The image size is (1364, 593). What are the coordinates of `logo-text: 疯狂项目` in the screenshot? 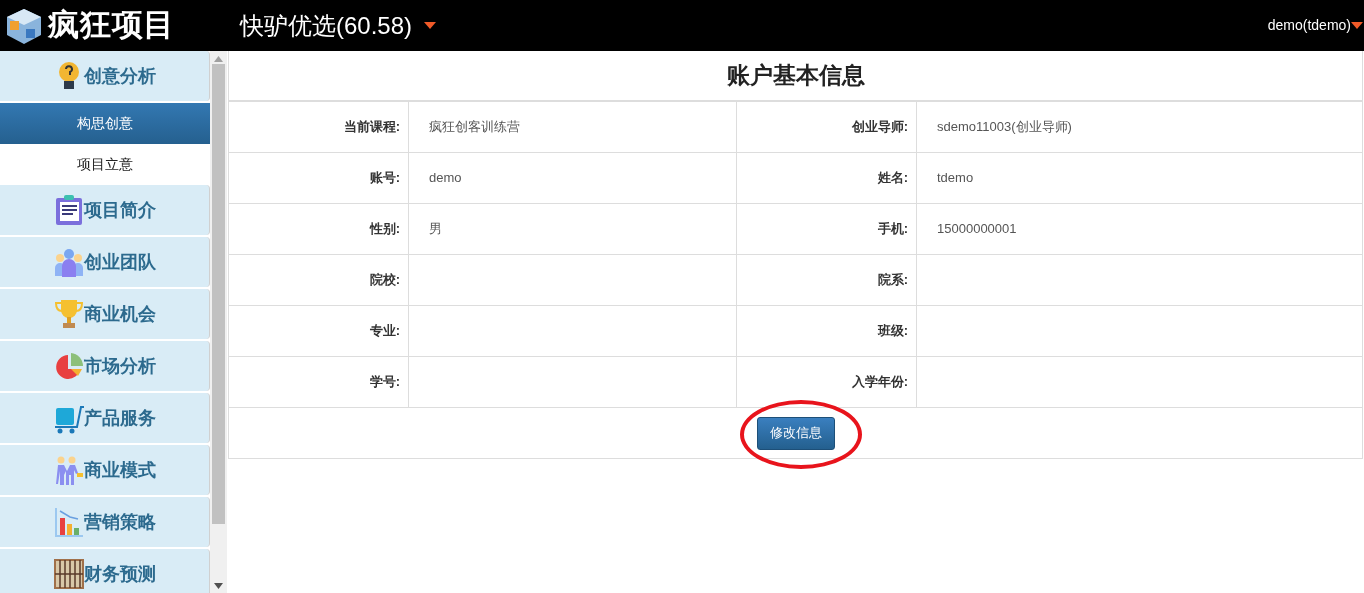 It's located at (112, 25).